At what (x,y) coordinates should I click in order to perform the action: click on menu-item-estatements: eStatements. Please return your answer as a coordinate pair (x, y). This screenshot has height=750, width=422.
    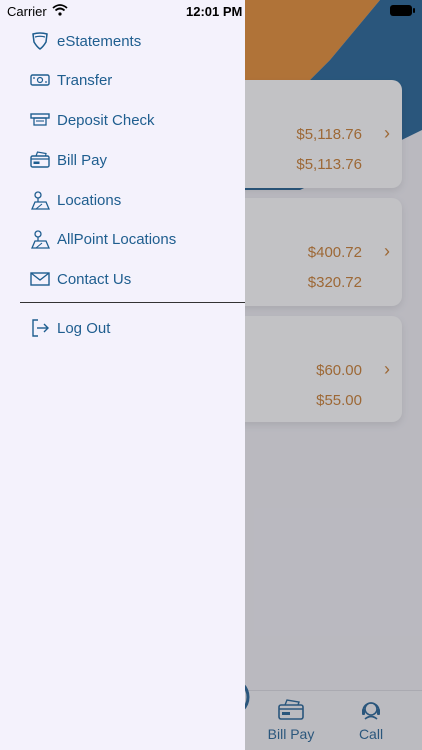
    Looking at the image, I should click on (85, 41).